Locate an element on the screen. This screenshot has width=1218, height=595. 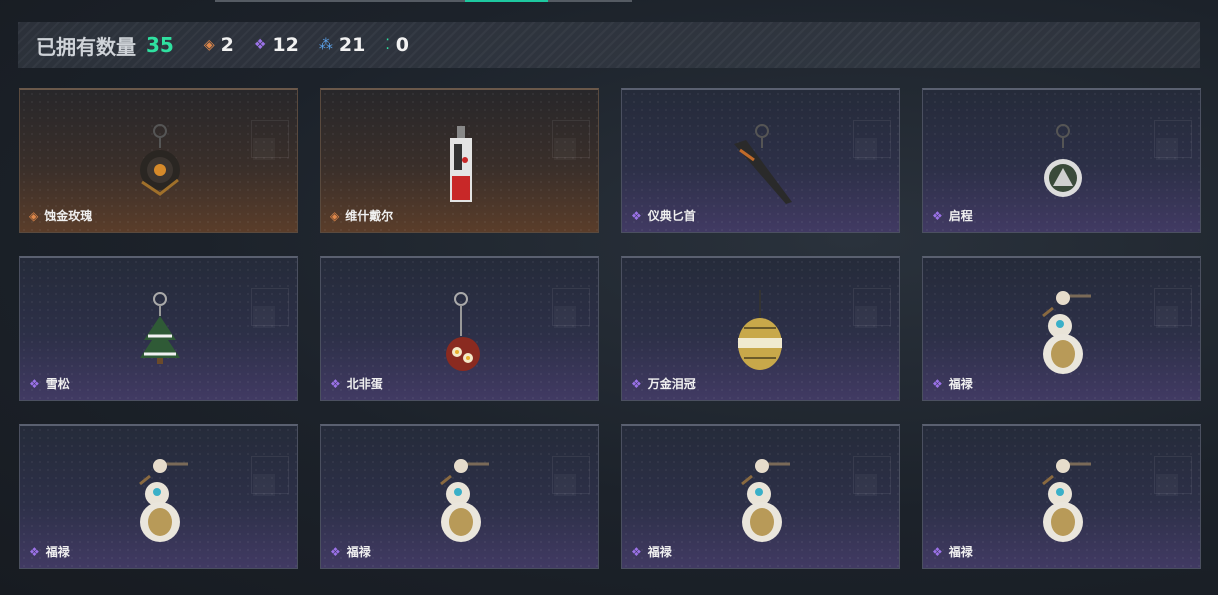
item-name: 北非蛋 is located at coordinates (364, 384).